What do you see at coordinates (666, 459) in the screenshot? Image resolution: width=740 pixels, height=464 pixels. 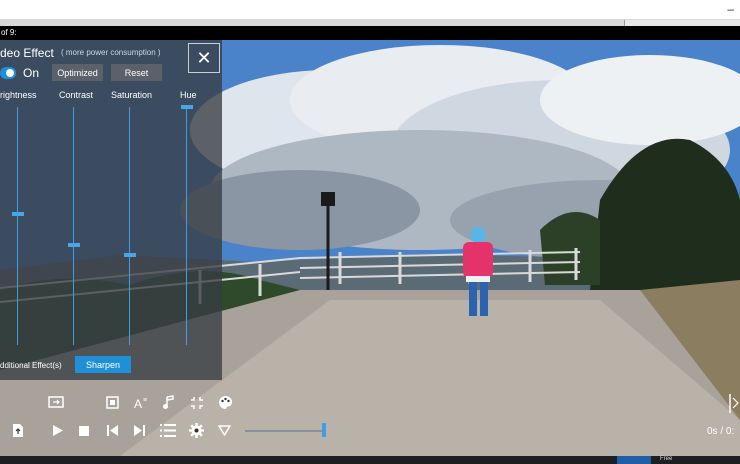 I see `free-label: Free` at bounding box center [666, 459].